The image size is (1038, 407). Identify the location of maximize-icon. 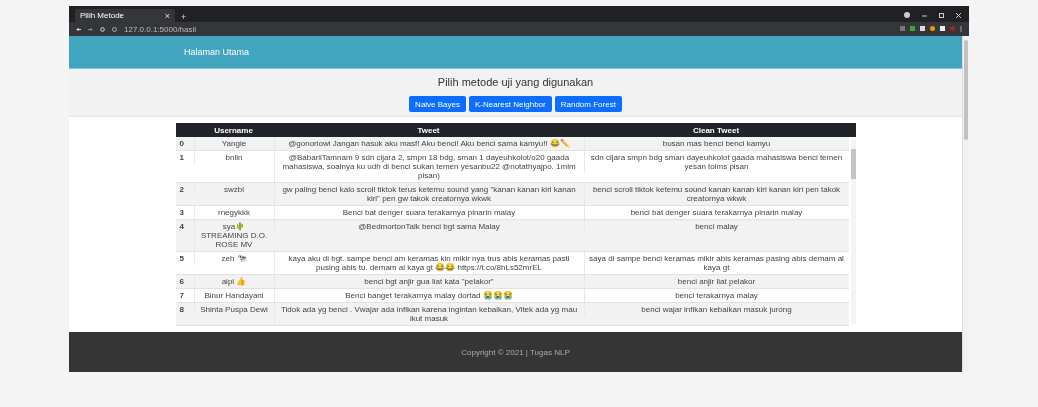
(941, 15).